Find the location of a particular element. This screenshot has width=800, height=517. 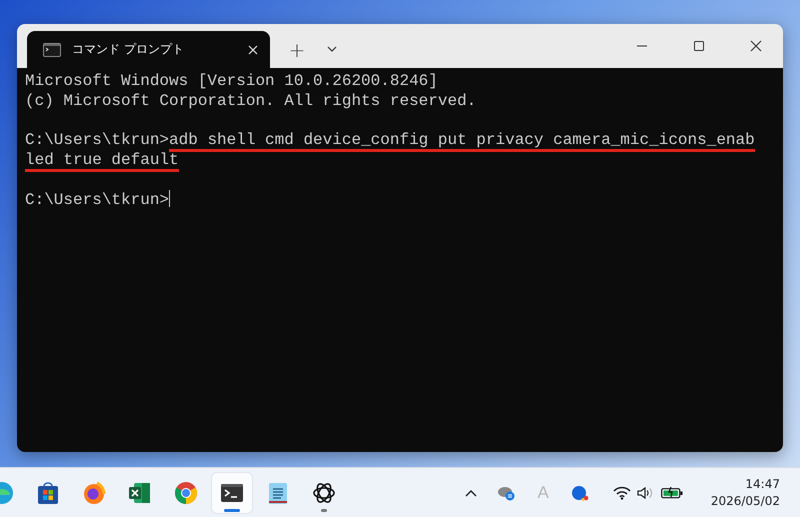

spreadsheet-icon is located at coordinates (140, 492).